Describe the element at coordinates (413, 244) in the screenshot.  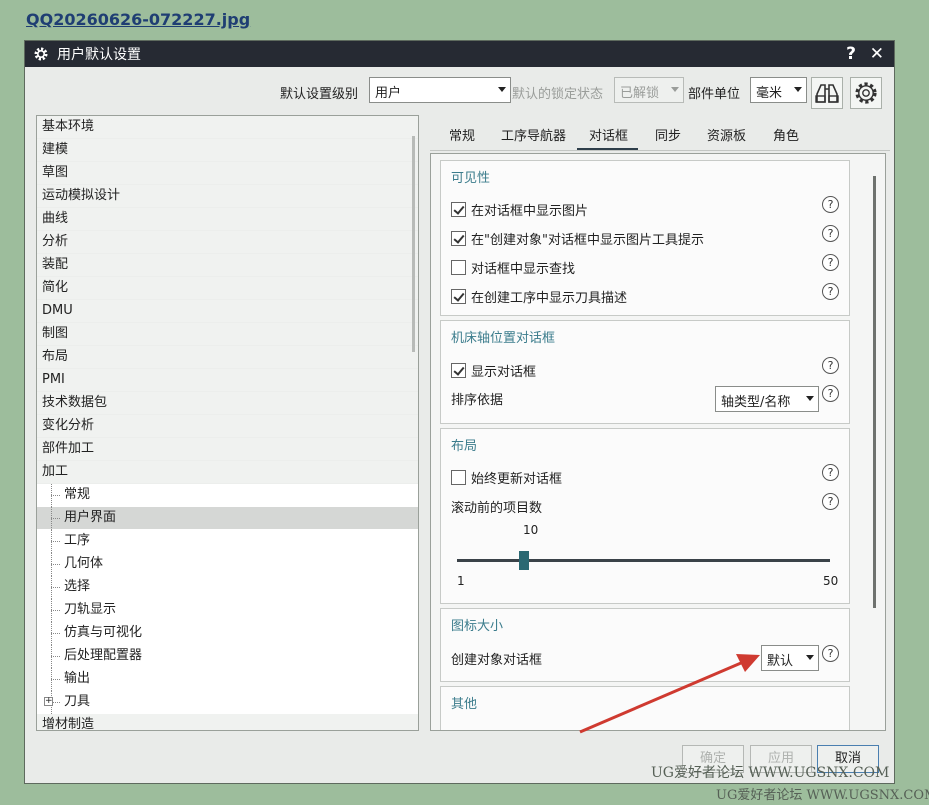
I see `tree-scrollbar` at that location.